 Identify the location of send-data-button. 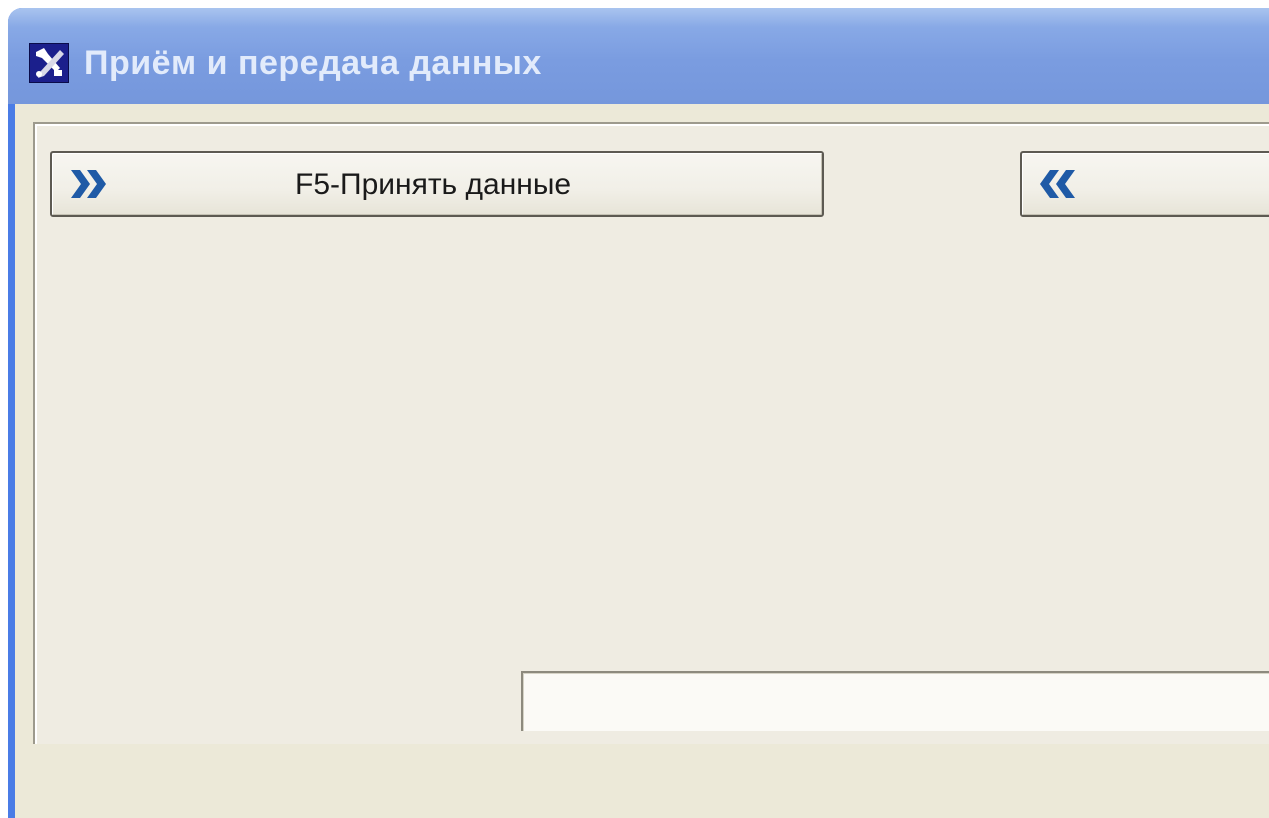
(1144, 184).